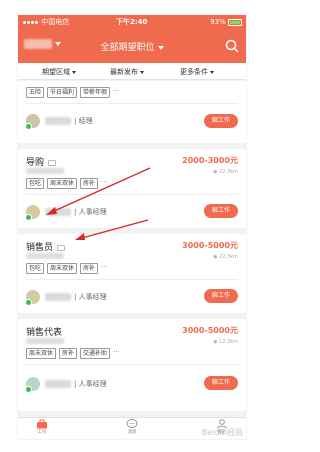  I want to click on briefcase-icon, so click(42, 424).